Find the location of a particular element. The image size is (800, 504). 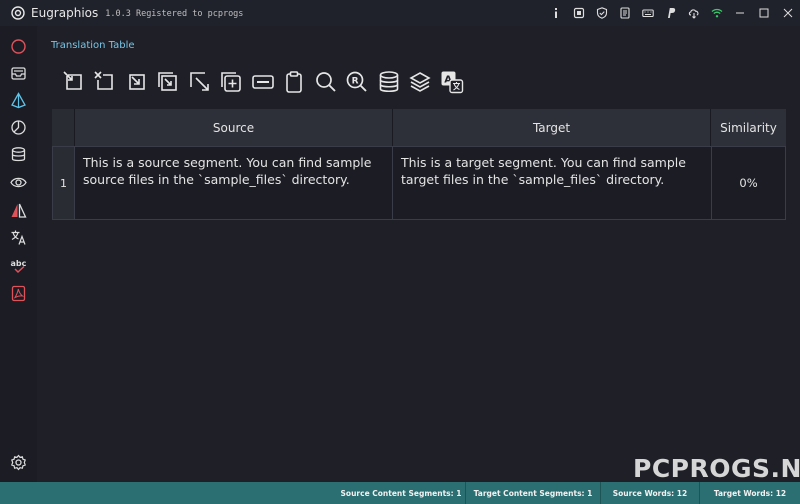

close-button is located at coordinates (788, 13).